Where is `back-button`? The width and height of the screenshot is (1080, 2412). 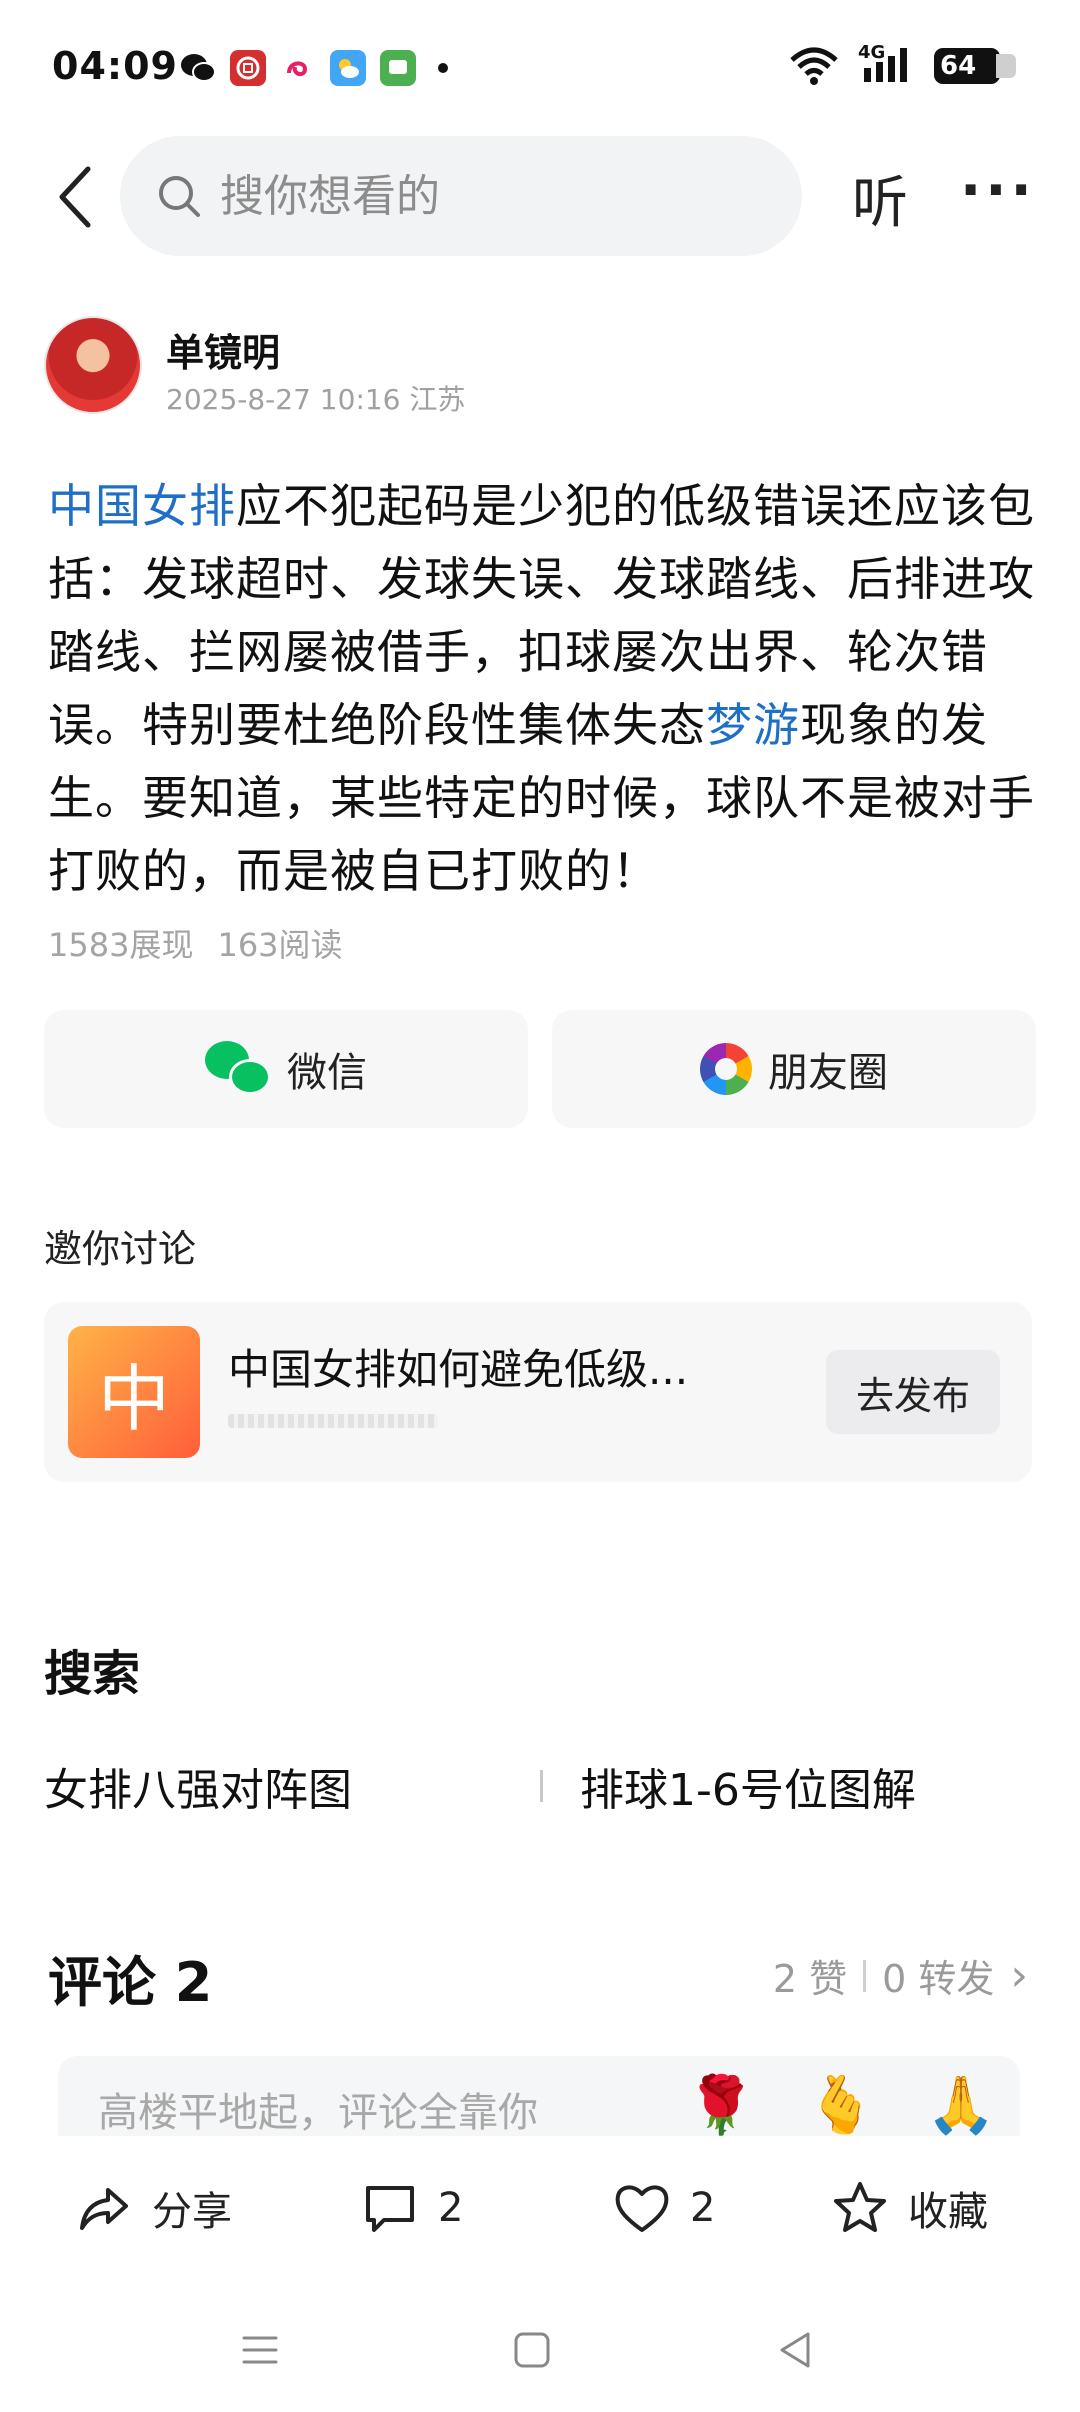
back-button is located at coordinates (74, 197).